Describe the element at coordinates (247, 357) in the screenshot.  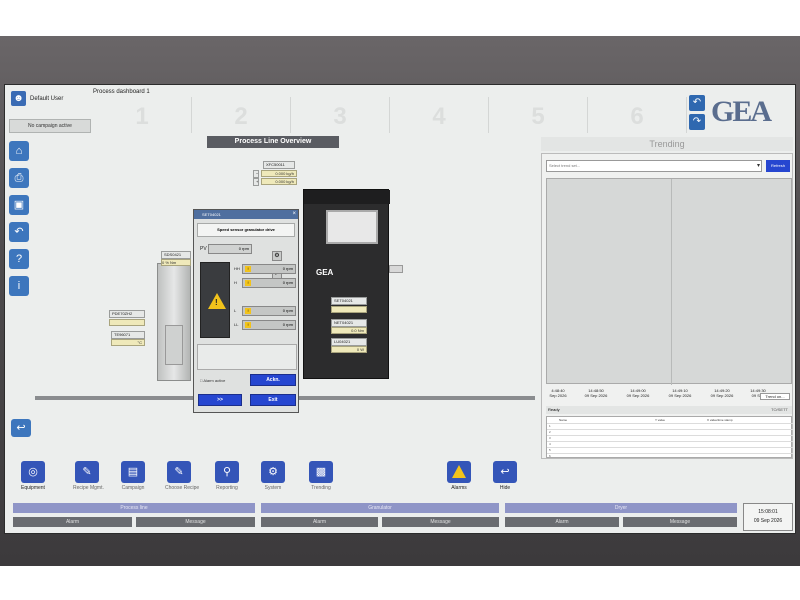
I see `popup-message-area` at that location.